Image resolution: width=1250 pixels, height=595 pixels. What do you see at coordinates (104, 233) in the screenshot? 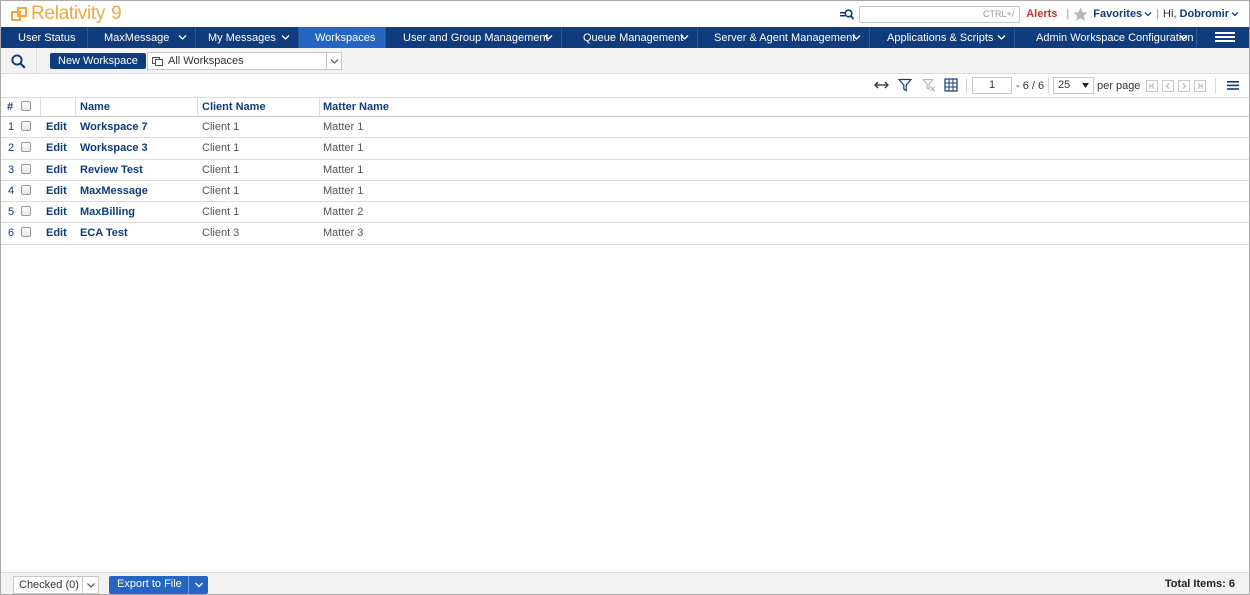
I see `workspace-name-link: ECA Test` at bounding box center [104, 233].